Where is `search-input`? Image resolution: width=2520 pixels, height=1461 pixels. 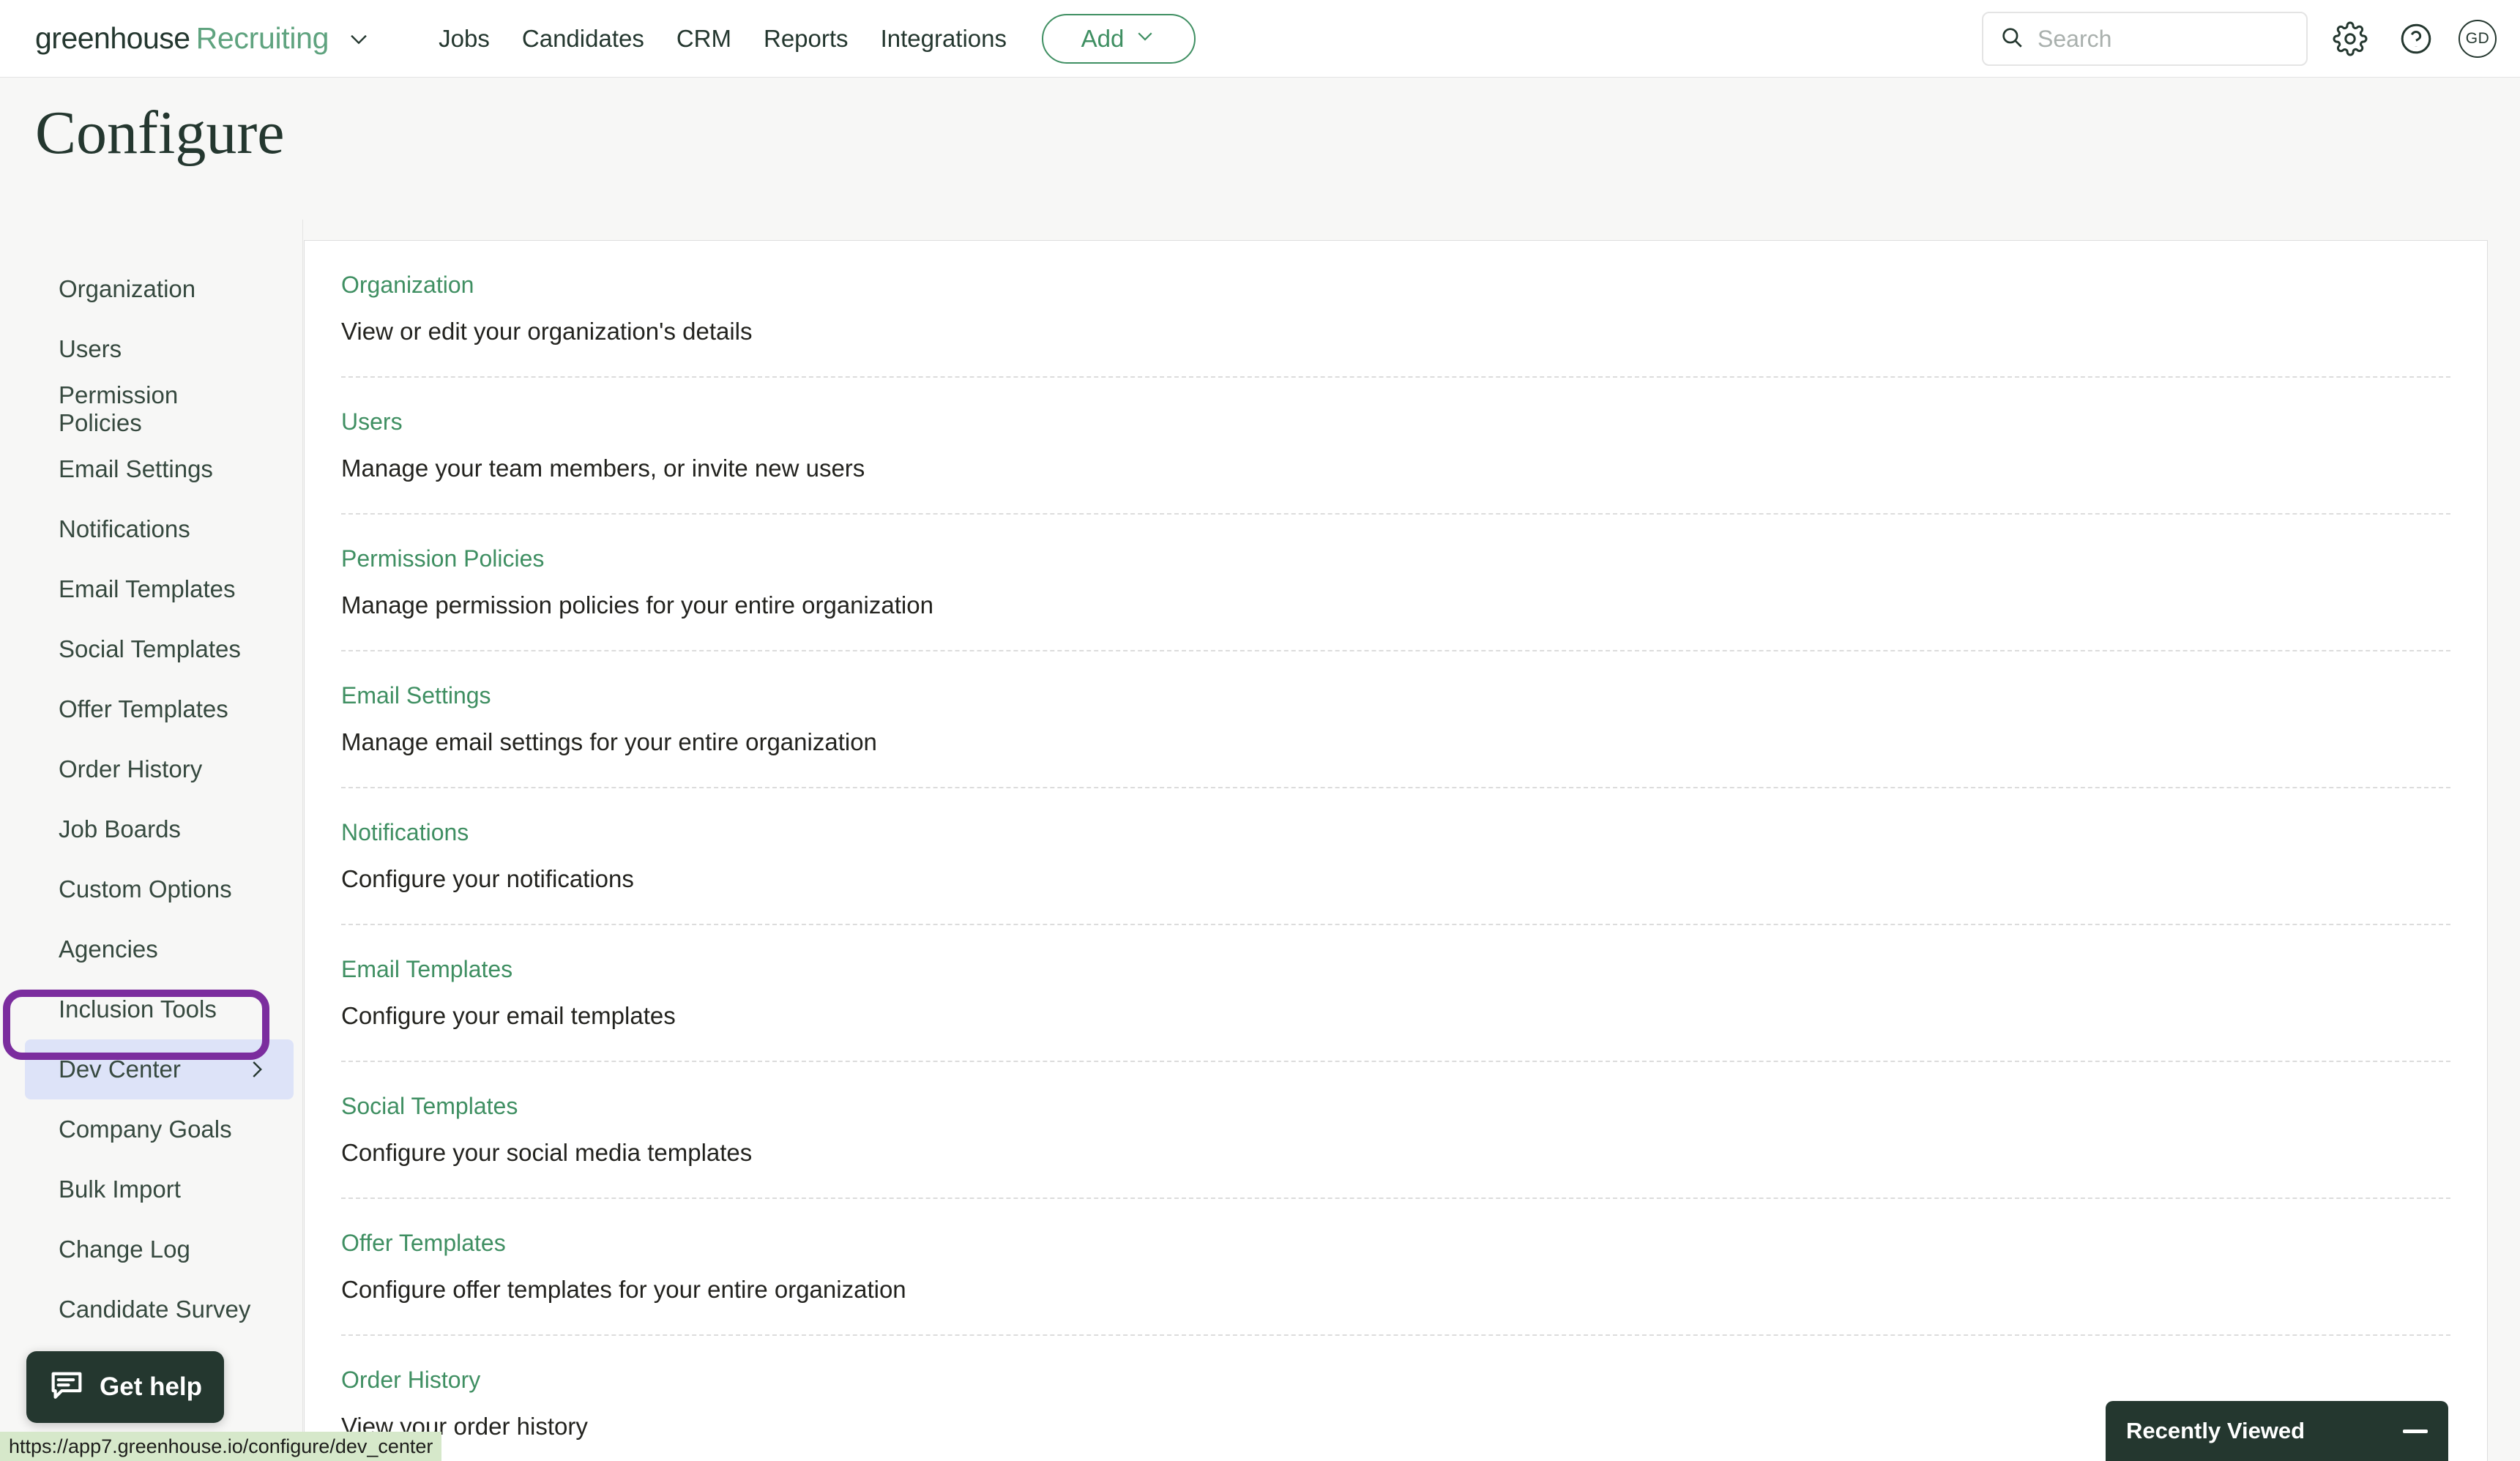 search-input is located at coordinates (2158, 39).